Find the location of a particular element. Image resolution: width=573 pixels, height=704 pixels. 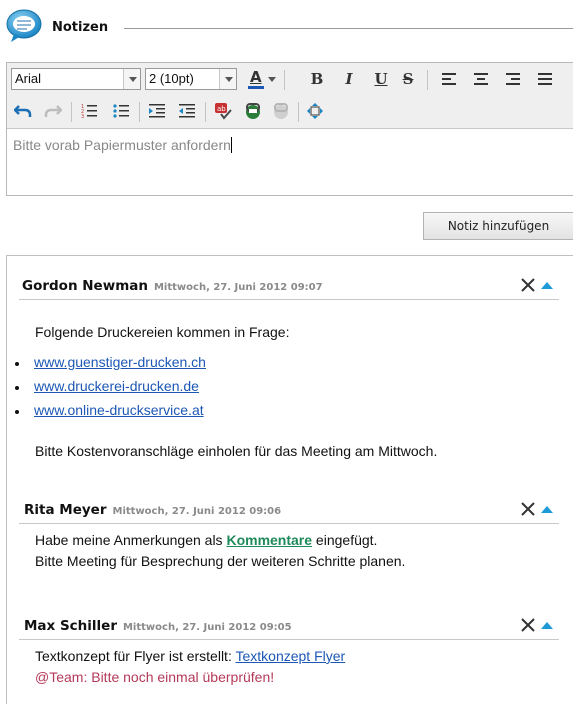

font-color-button: A is located at coordinates (262, 79).